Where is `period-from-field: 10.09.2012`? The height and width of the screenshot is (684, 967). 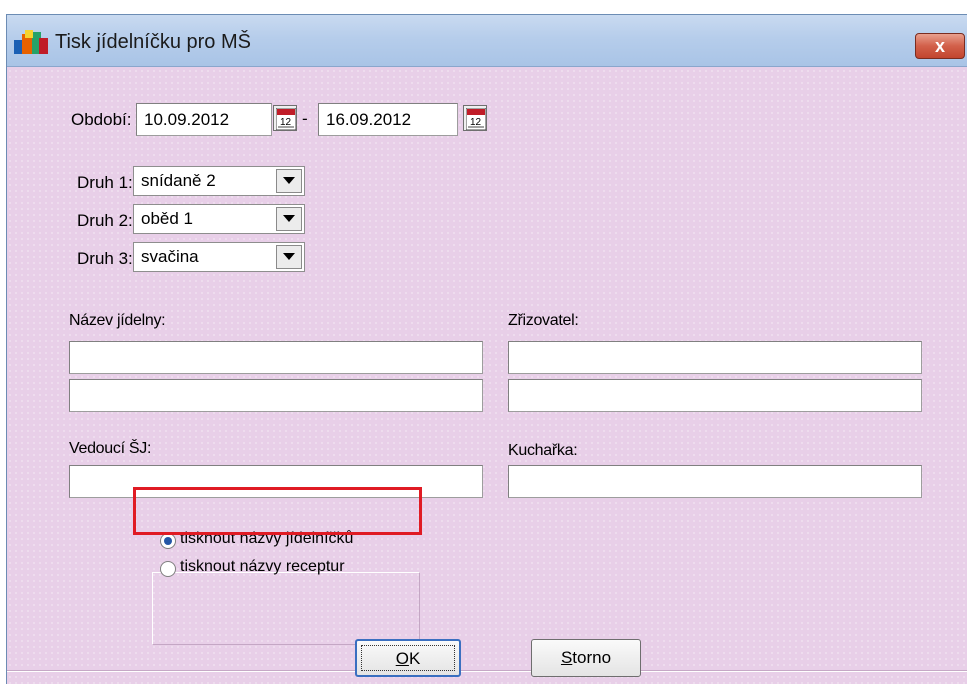
period-from-field: 10.09.2012 is located at coordinates (204, 119).